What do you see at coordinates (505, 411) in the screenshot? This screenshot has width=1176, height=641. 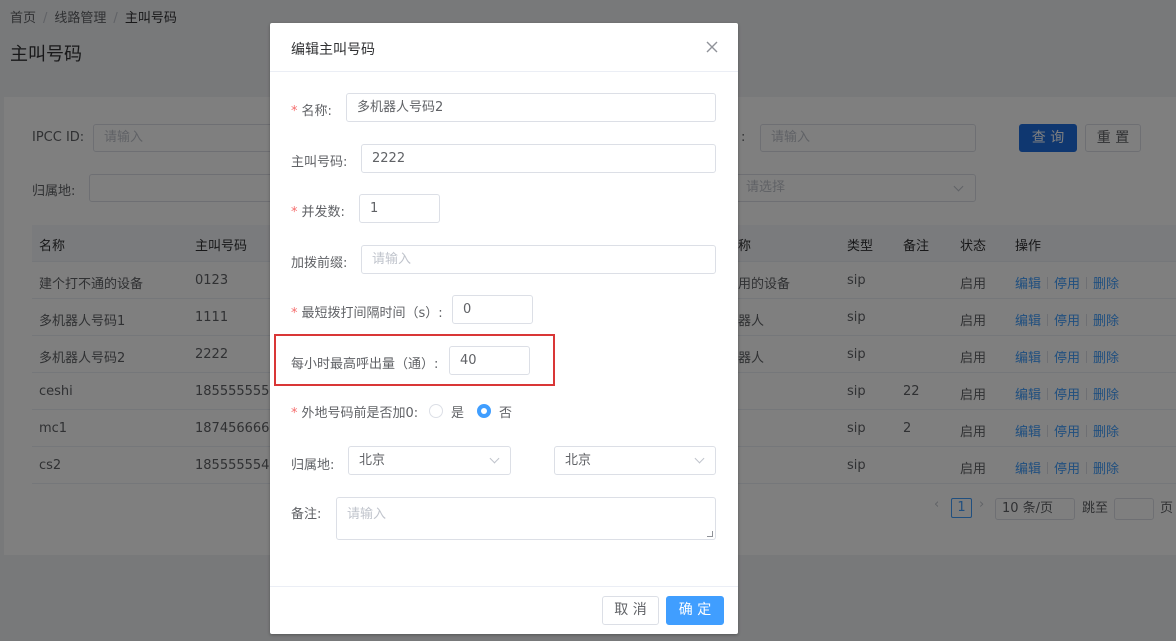 I see `radio-no-label: 否` at bounding box center [505, 411].